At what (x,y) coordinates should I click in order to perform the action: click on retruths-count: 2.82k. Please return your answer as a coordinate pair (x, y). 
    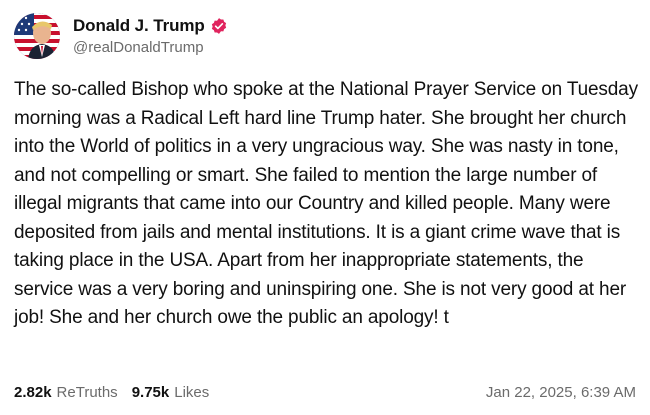
    Looking at the image, I should click on (33, 392).